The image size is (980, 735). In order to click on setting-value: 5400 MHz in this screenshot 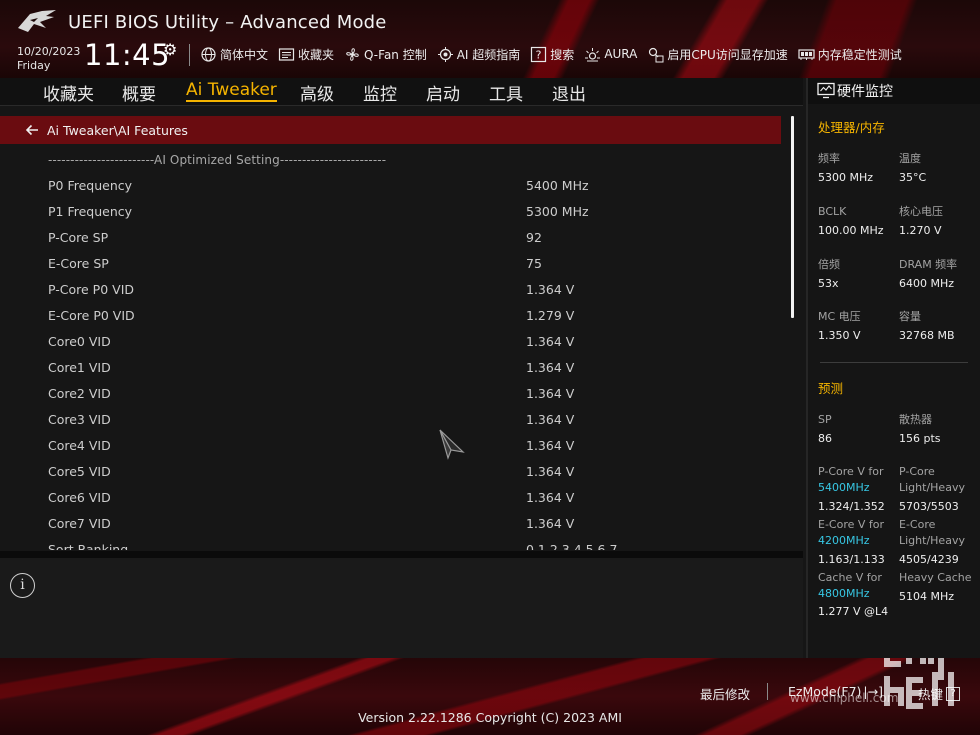, I will do `click(557, 185)`.